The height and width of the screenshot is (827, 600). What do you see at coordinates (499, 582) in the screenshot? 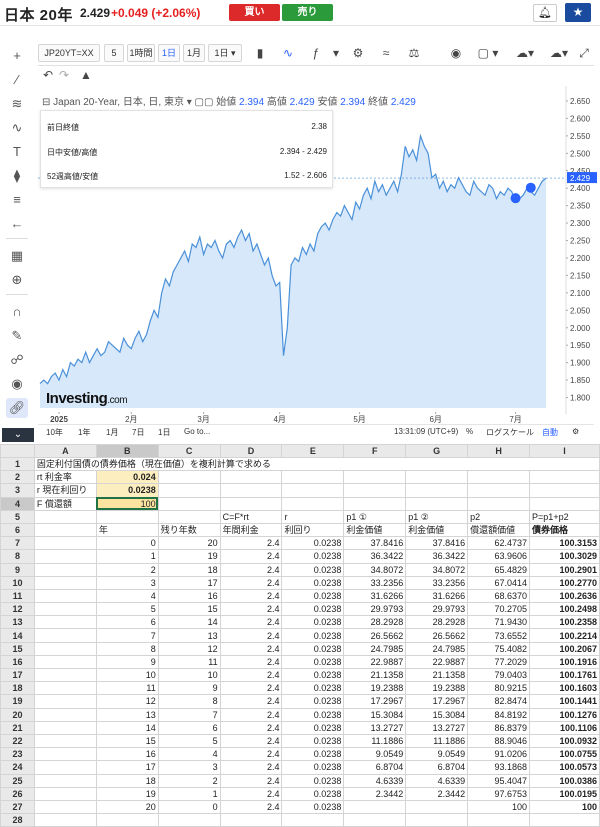
I see `data-cell: 67.0414` at bounding box center [499, 582].